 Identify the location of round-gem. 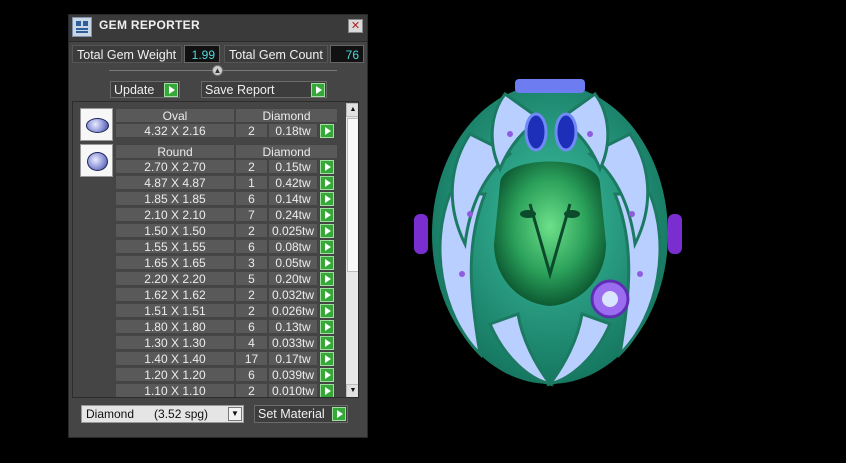
(610, 299).